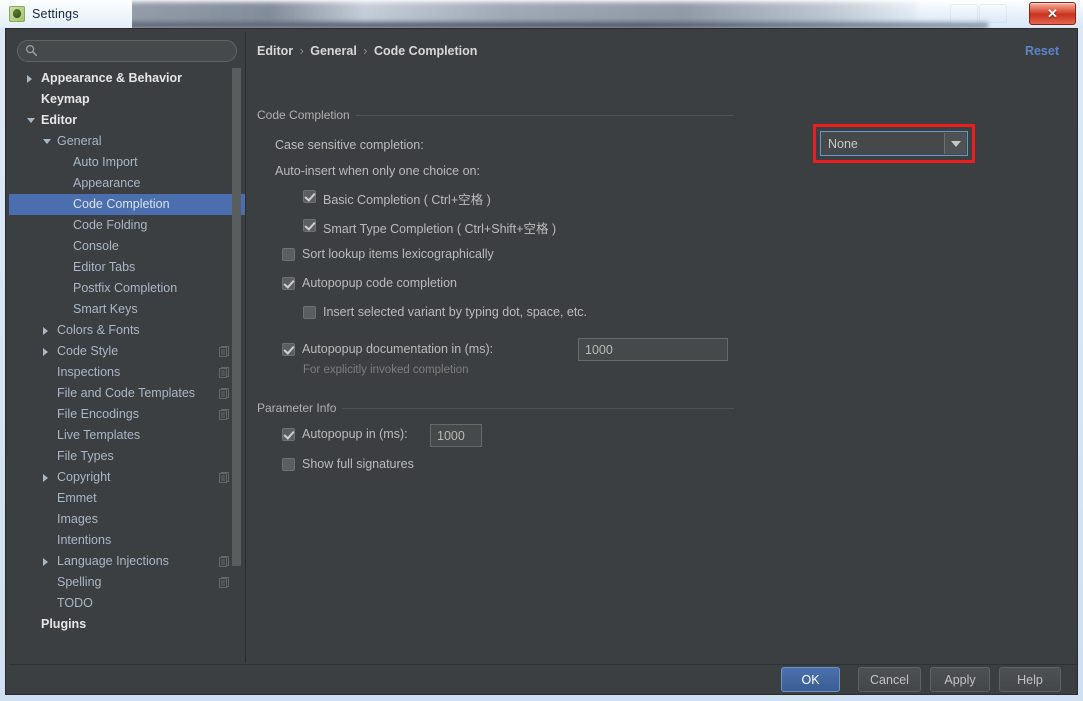 Image resolution: width=1083 pixels, height=701 pixels. I want to click on sidebar-item-label: Editor Tabs, so click(104, 267).